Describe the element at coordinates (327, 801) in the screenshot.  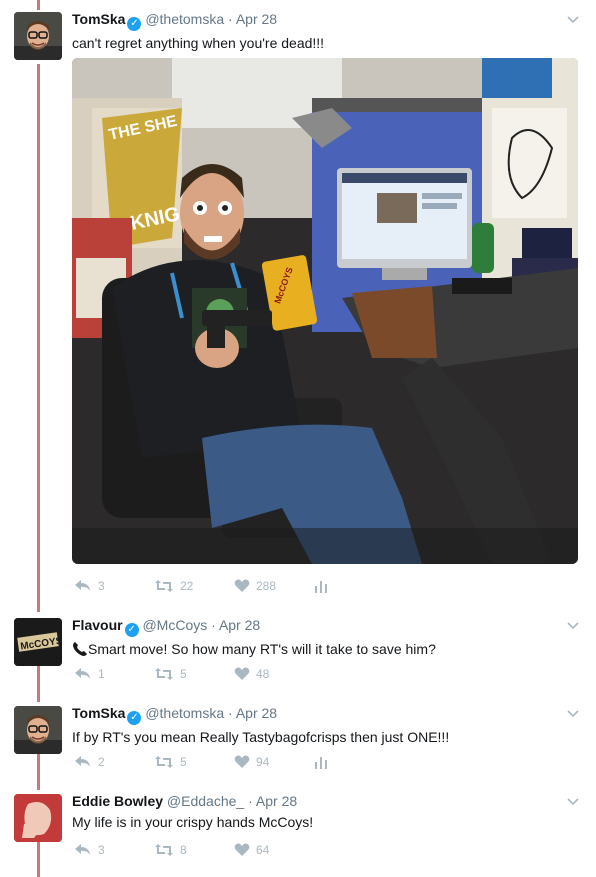
I see `tweet-header: Eddie Bowley @Eddache_ · Apr 28` at that location.